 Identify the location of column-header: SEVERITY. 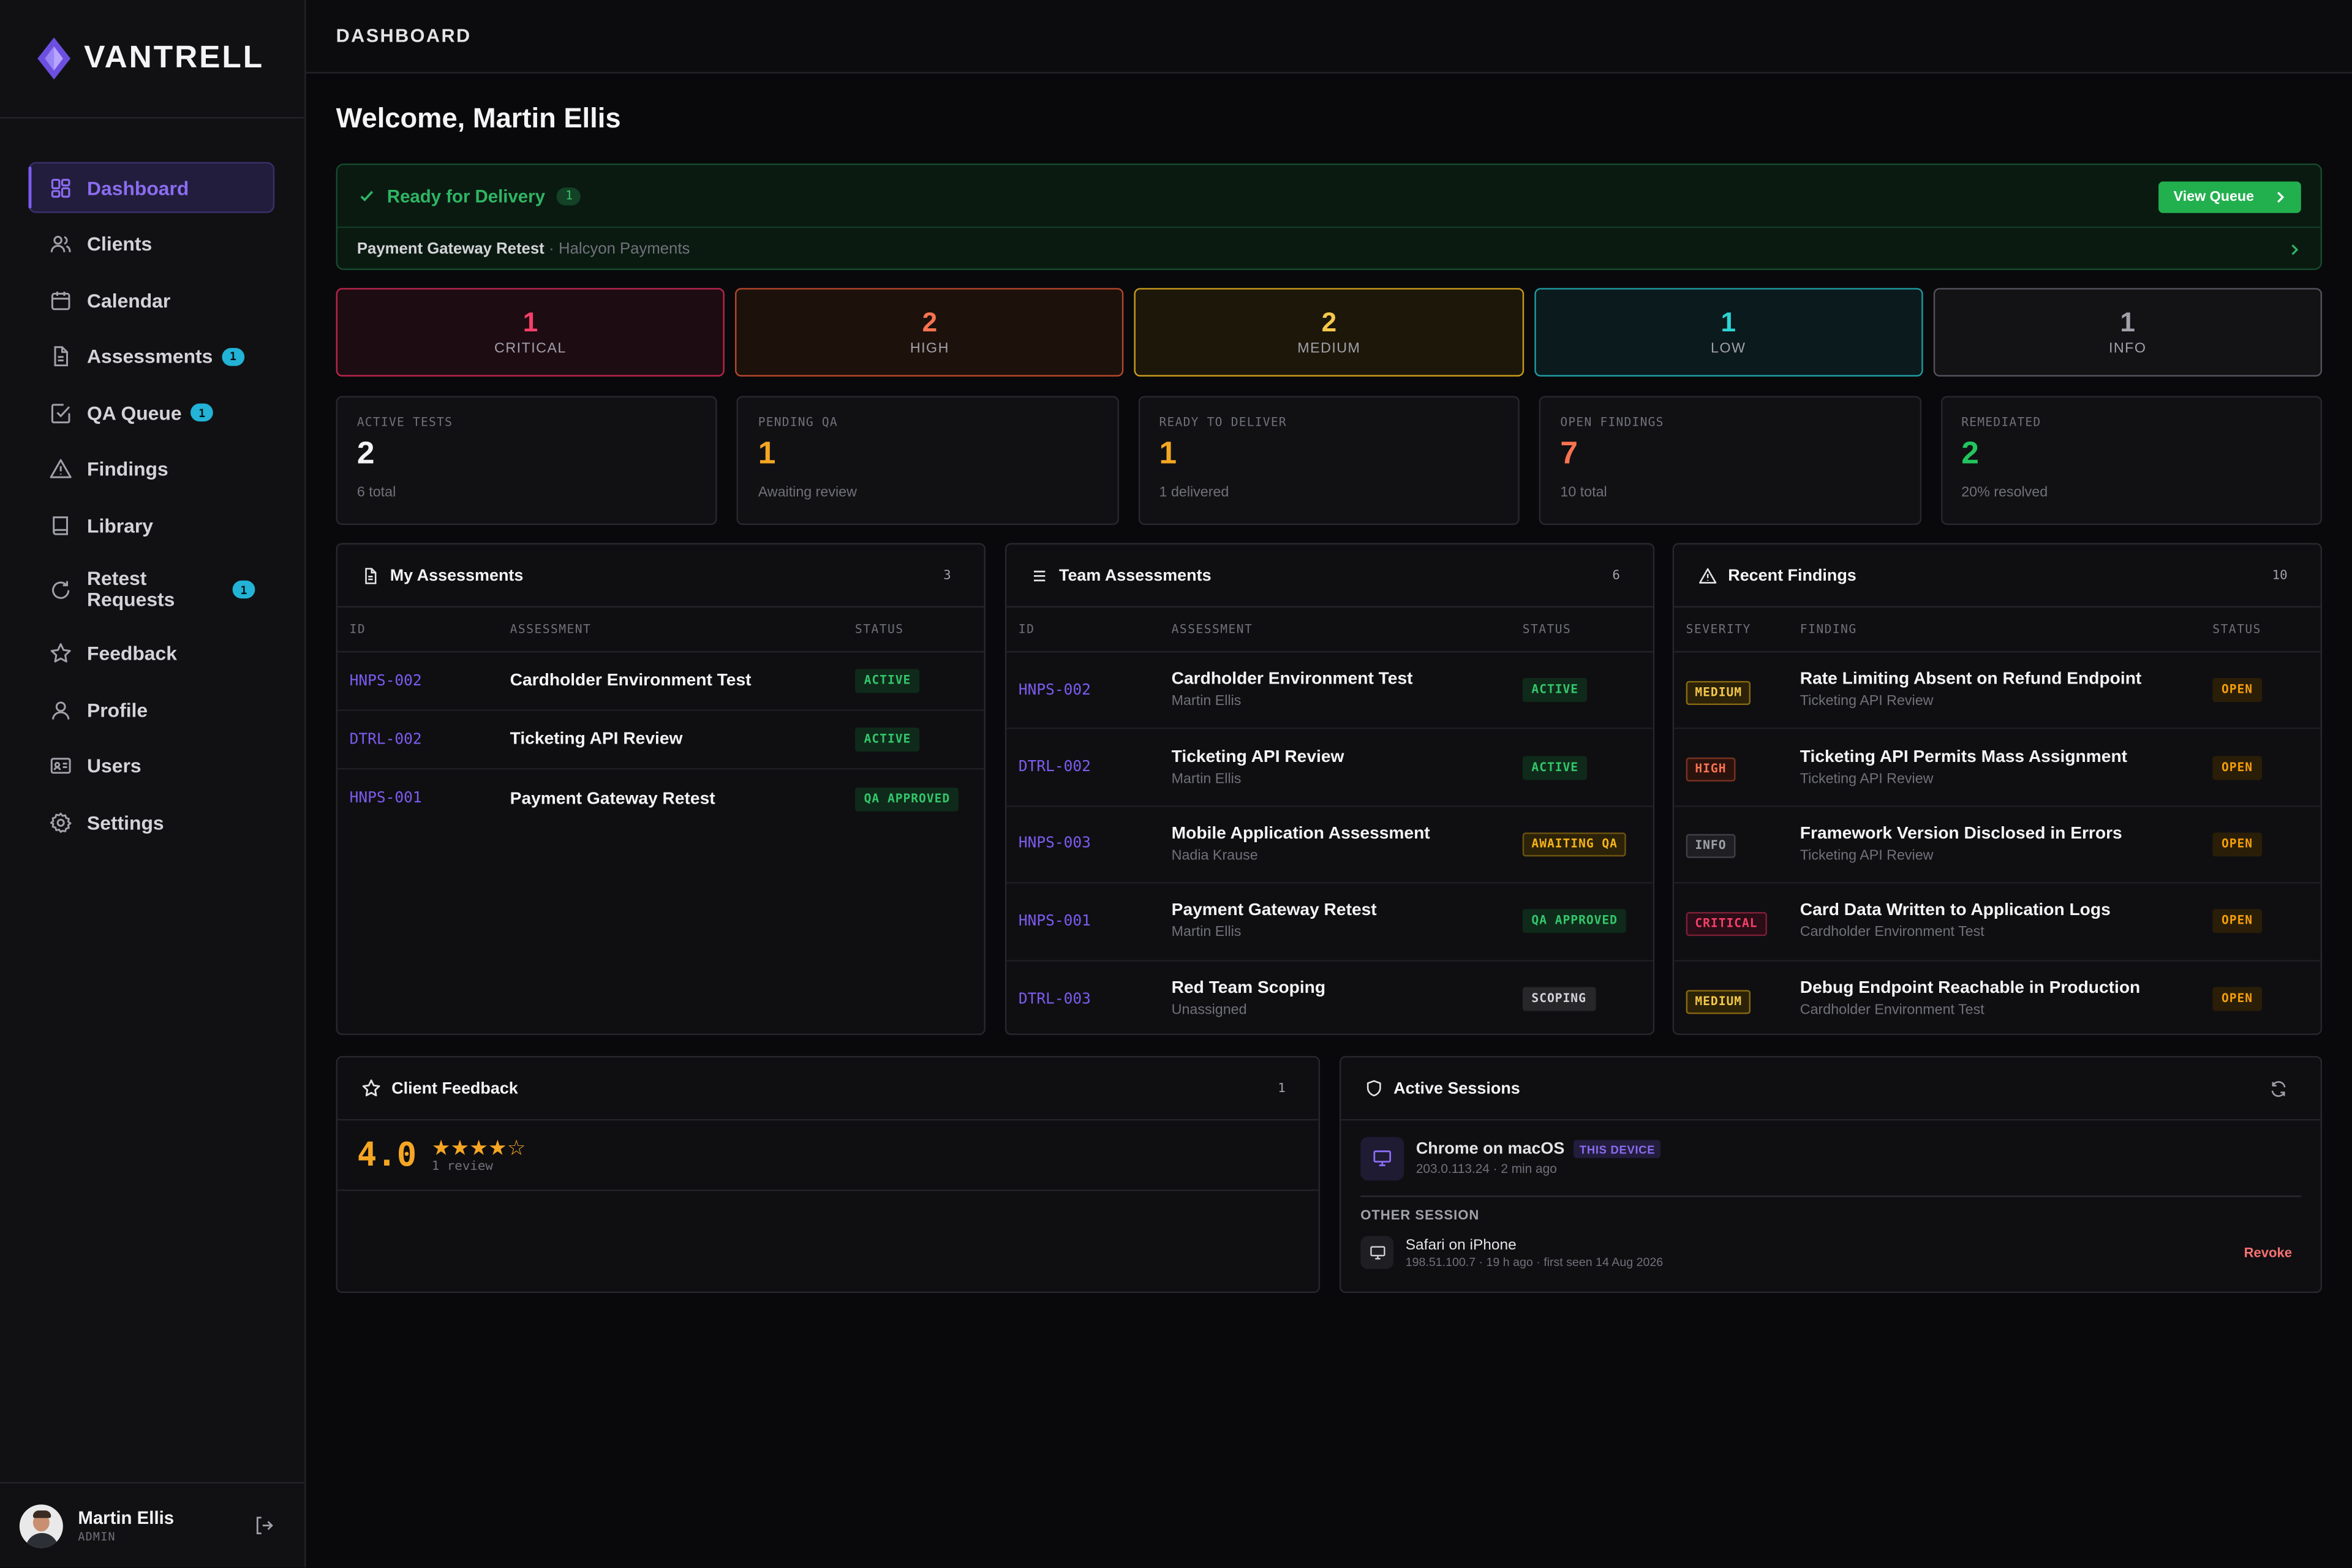
(1719, 629).